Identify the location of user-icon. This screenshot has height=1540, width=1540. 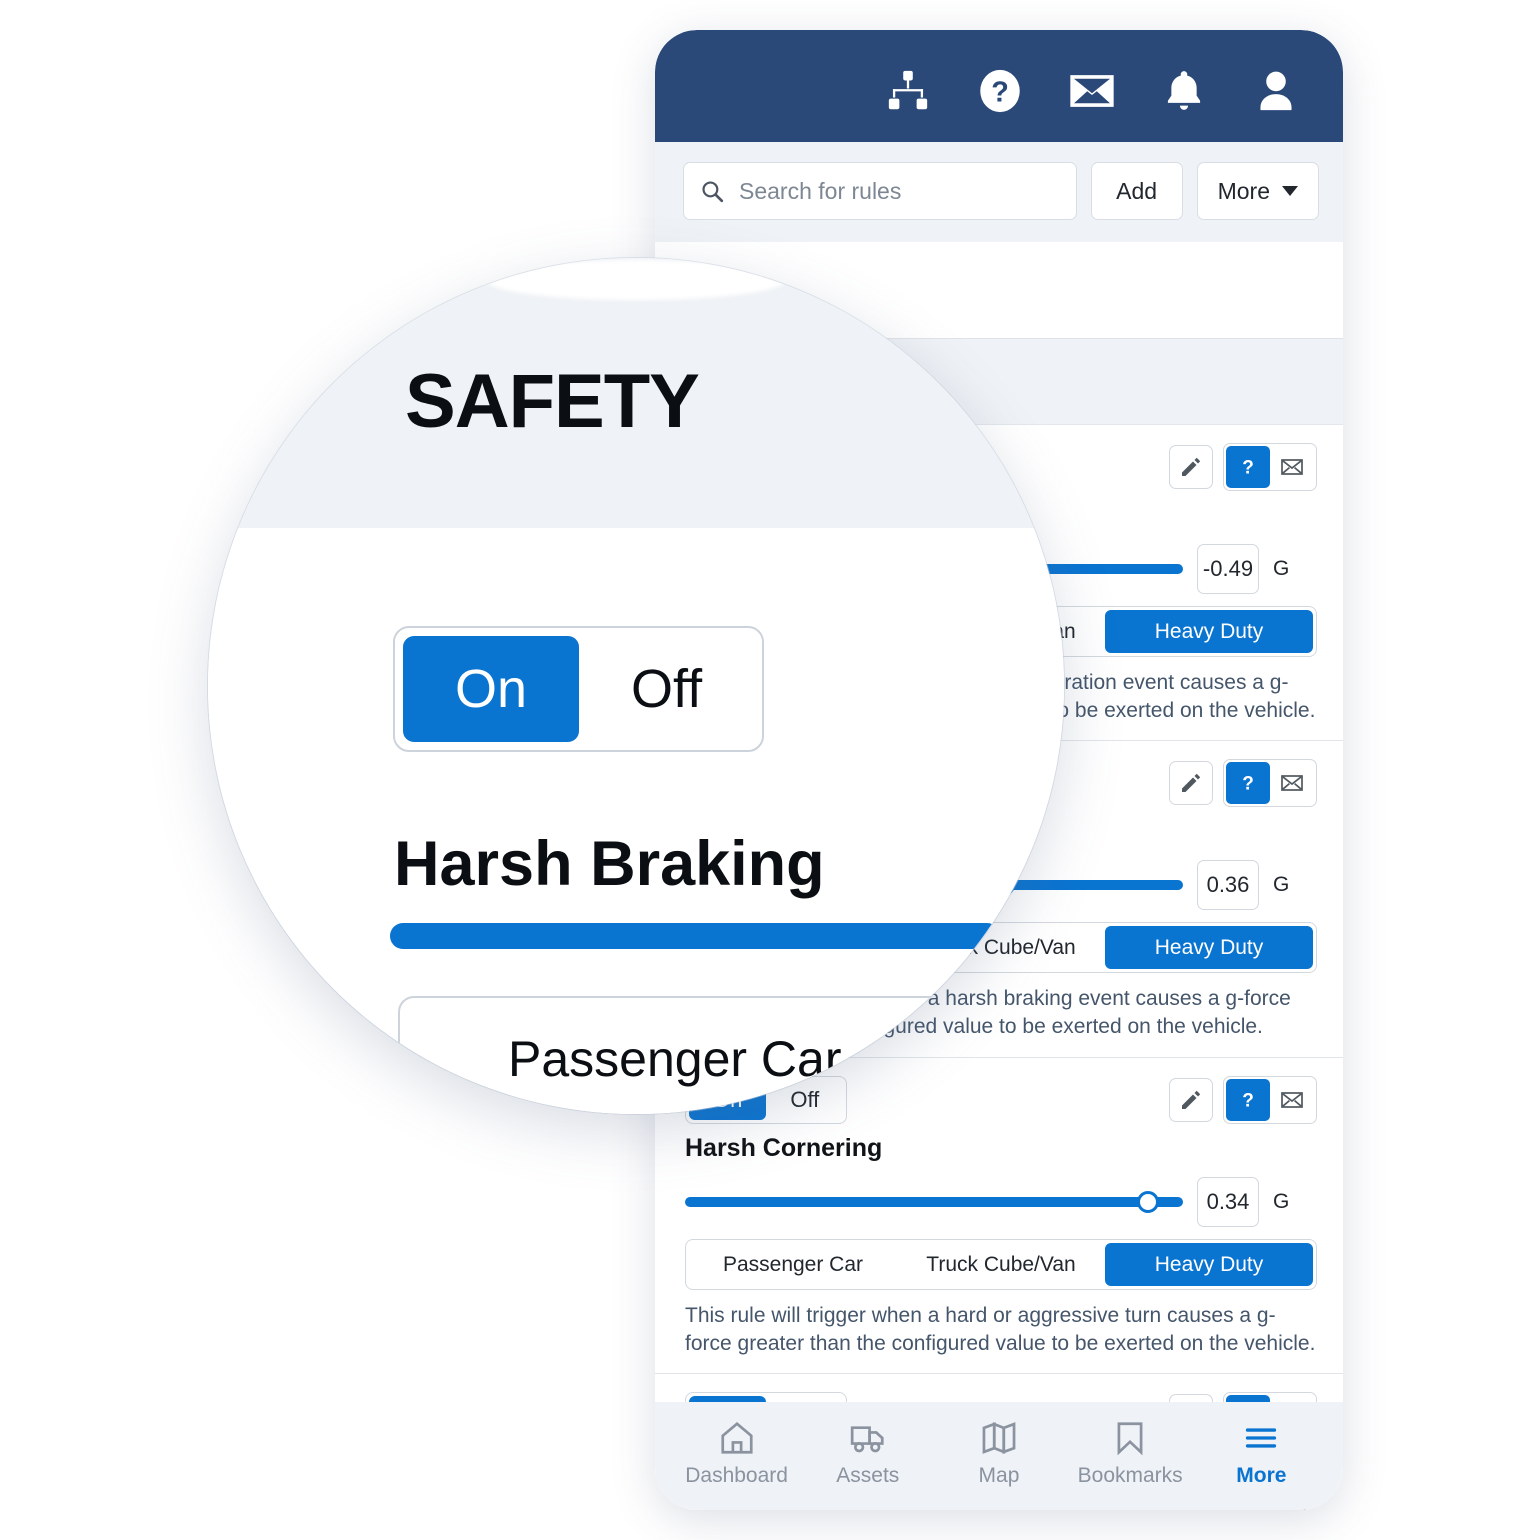
(1276, 91).